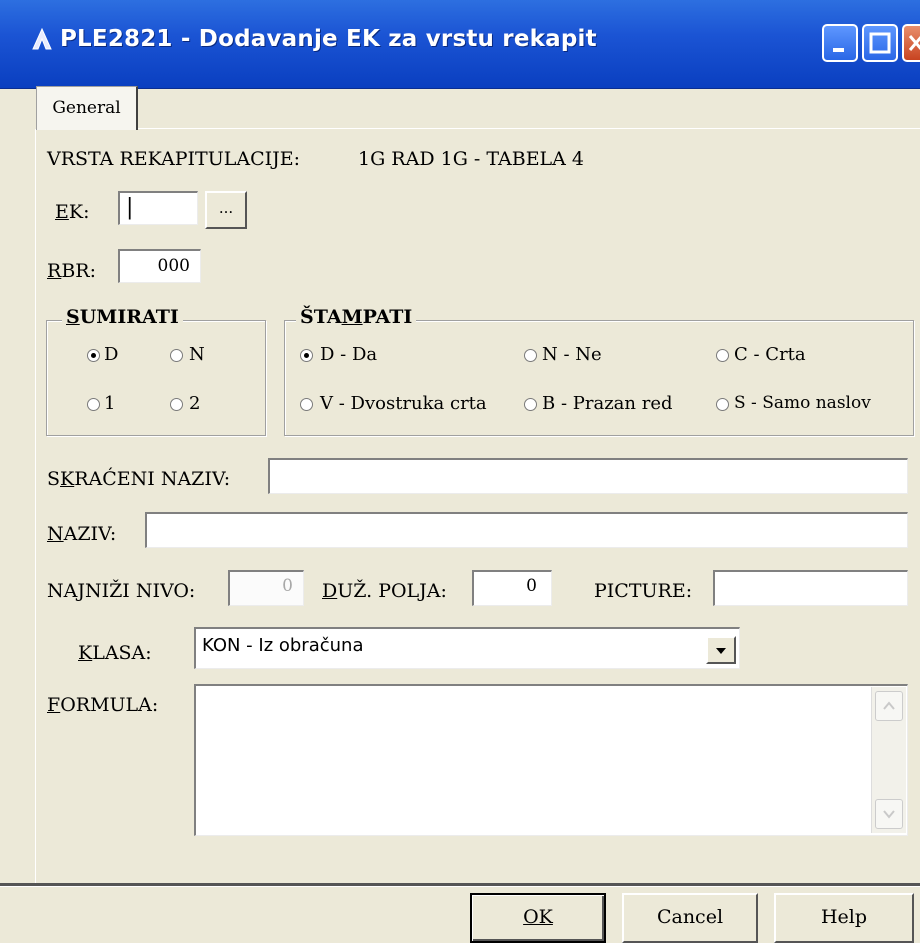 The width and height of the screenshot is (920, 943). What do you see at coordinates (266, 588) in the screenshot?
I see `najnizi-nivo-input: 0` at bounding box center [266, 588].